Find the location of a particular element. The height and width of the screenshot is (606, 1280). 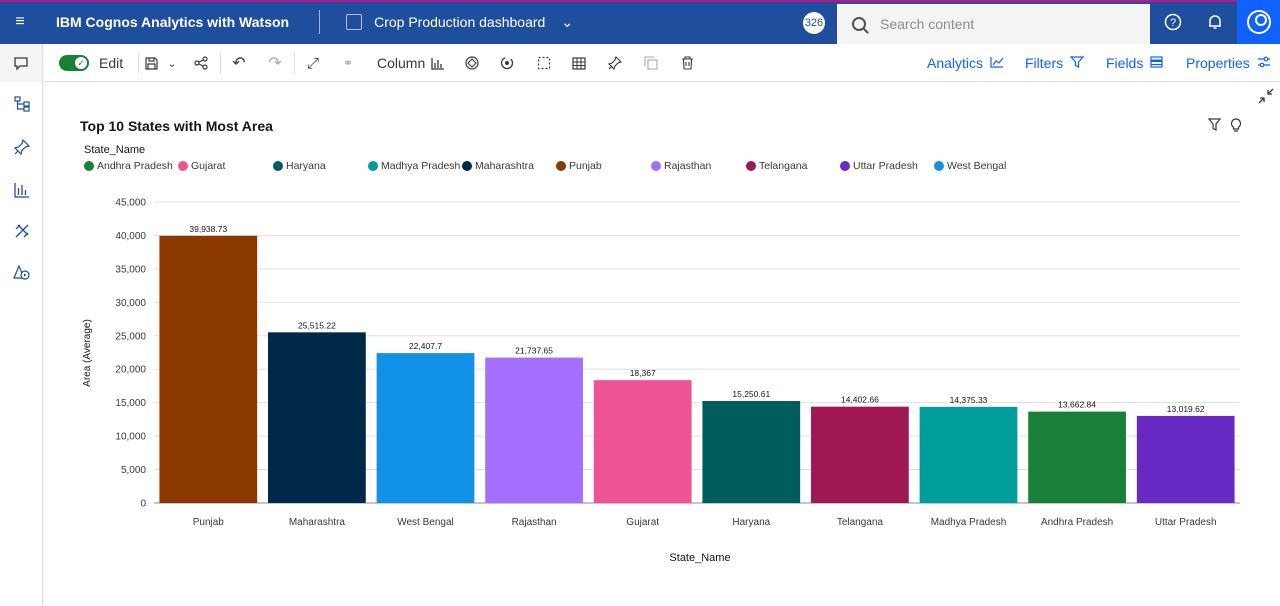

pin-icon is located at coordinates (615, 63).